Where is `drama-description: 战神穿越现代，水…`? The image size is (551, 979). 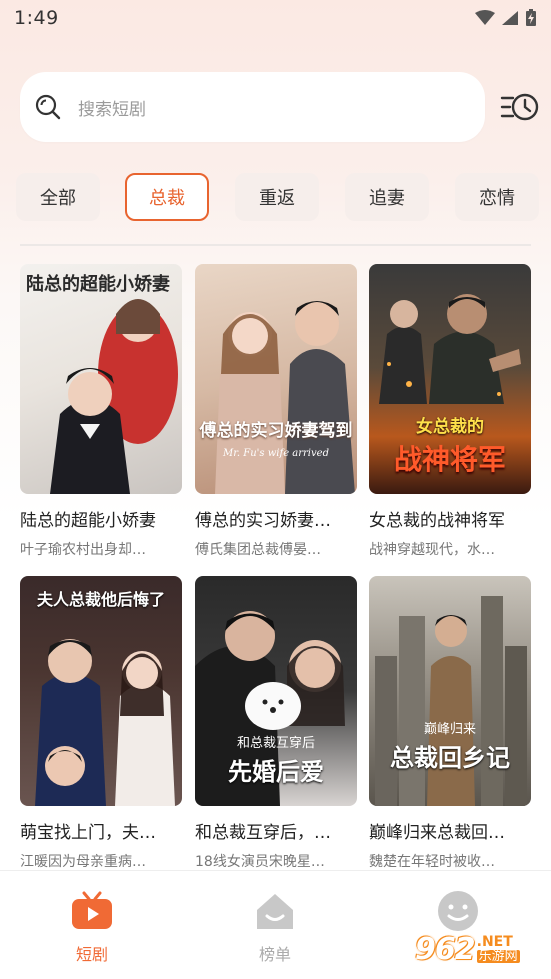
drama-description: 战神穿越现代，水… is located at coordinates (432, 550).